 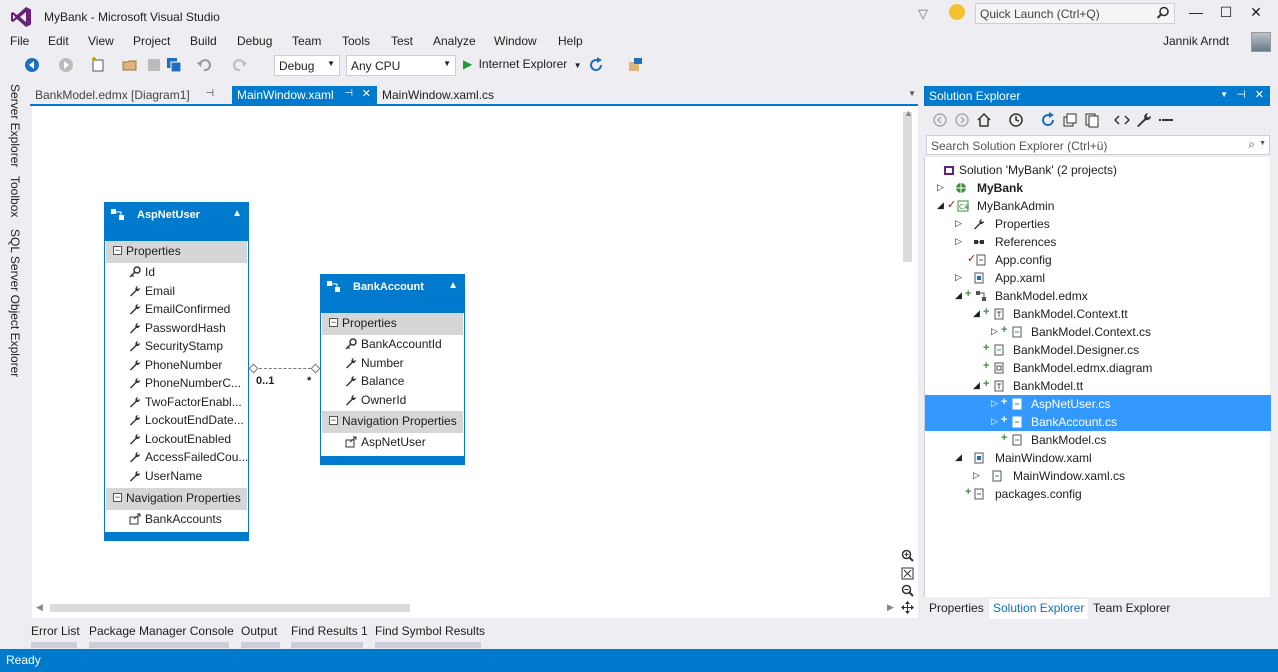 I want to click on user-avatar, so click(x=1261, y=42).